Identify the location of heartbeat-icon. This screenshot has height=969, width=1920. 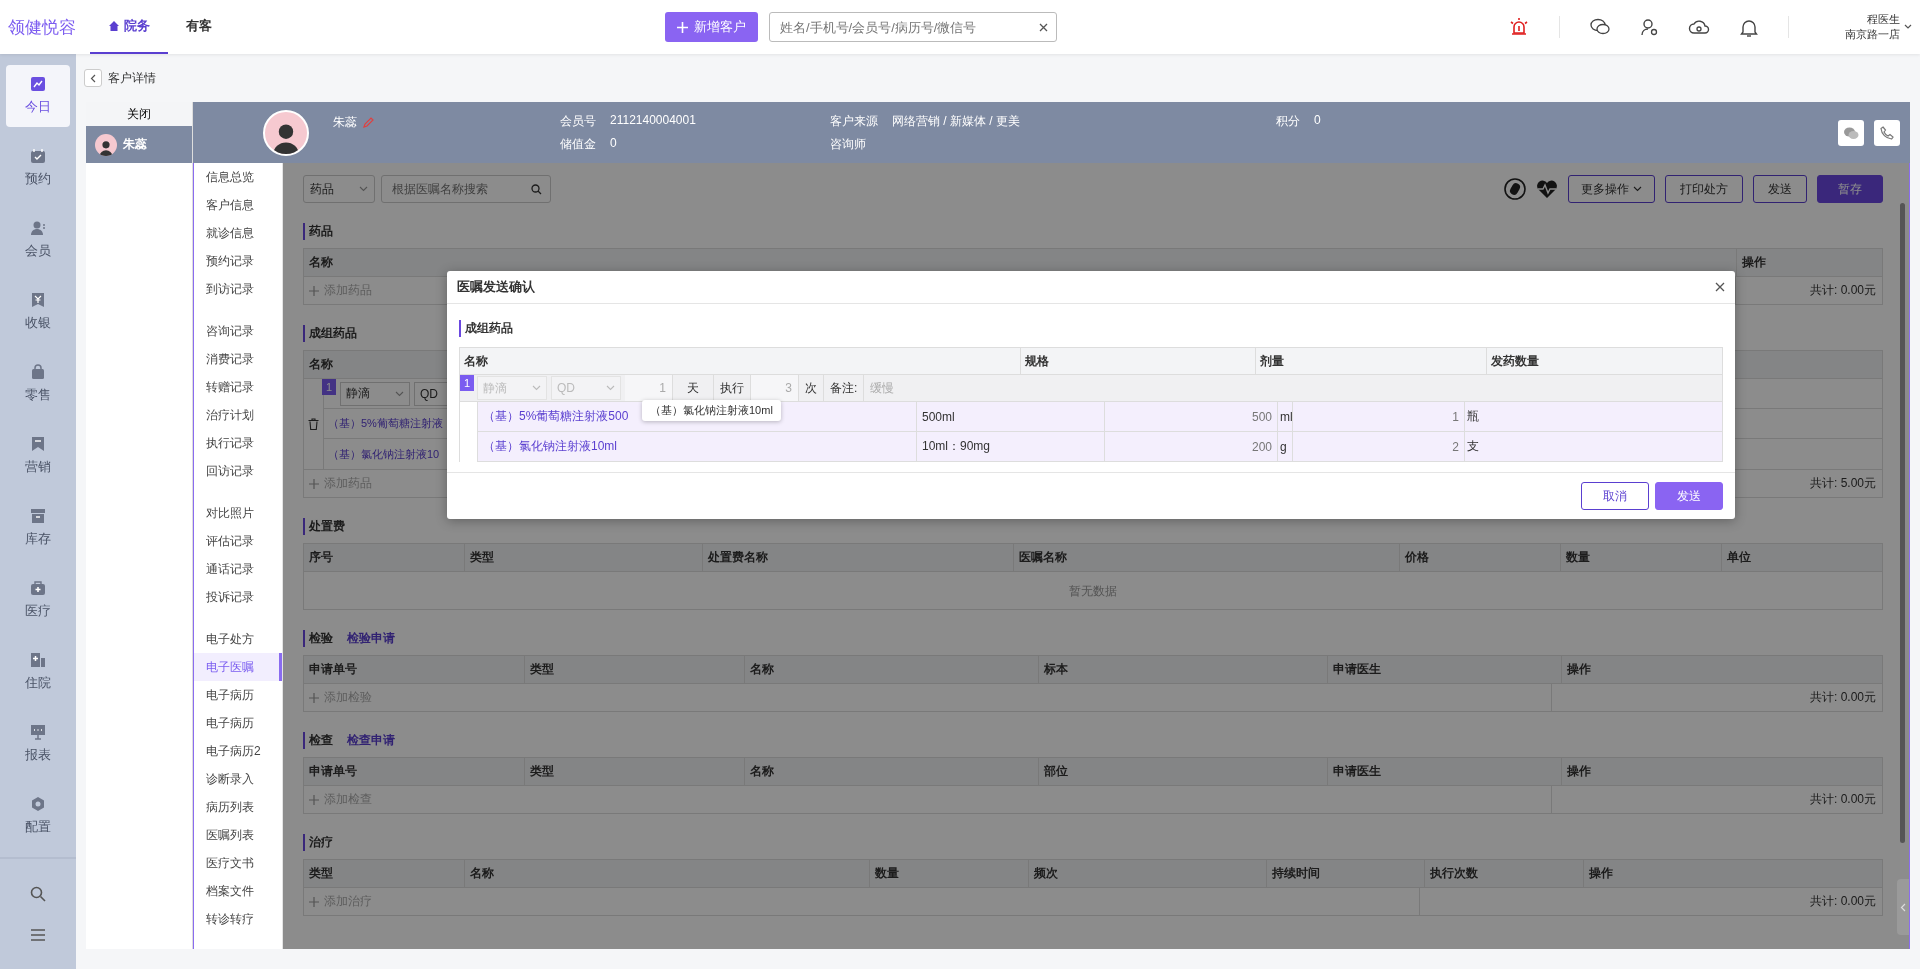
(1547, 189).